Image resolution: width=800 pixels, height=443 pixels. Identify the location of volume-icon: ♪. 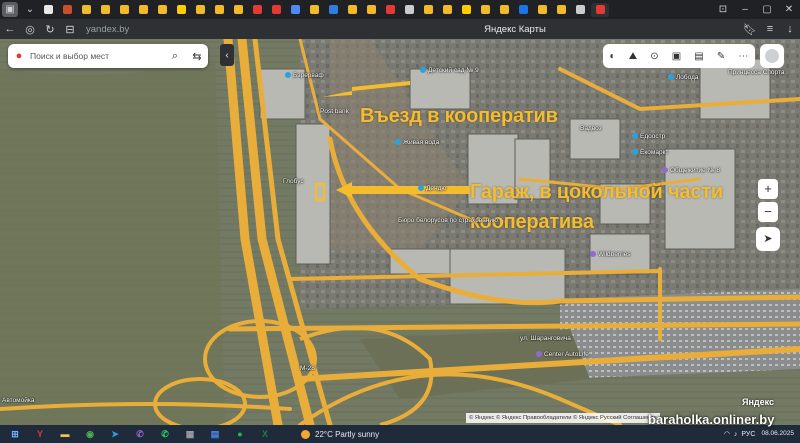
(736, 434).